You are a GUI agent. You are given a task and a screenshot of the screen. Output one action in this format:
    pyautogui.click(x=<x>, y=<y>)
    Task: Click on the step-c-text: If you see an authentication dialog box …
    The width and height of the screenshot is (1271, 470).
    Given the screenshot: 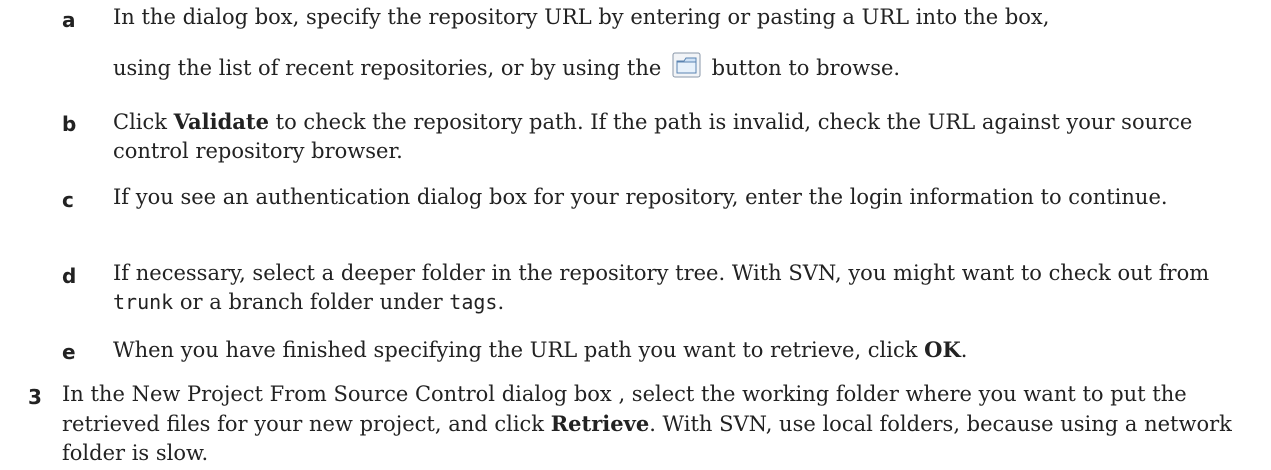 What is the action you would take?
    pyautogui.click(x=640, y=197)
    